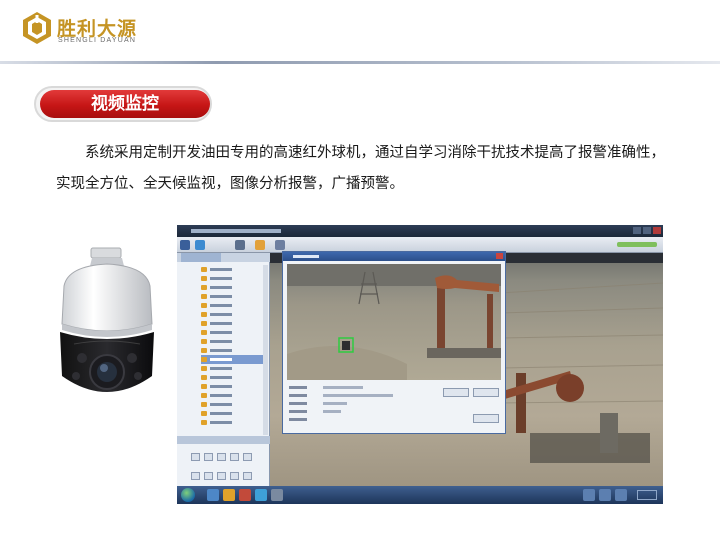 Image resolution: width=720 pixels, height=540 pixels. What do you see at coordinates (201, 257) in the screenshot?
I see `tab-devices` at bounding box center [201, 257].